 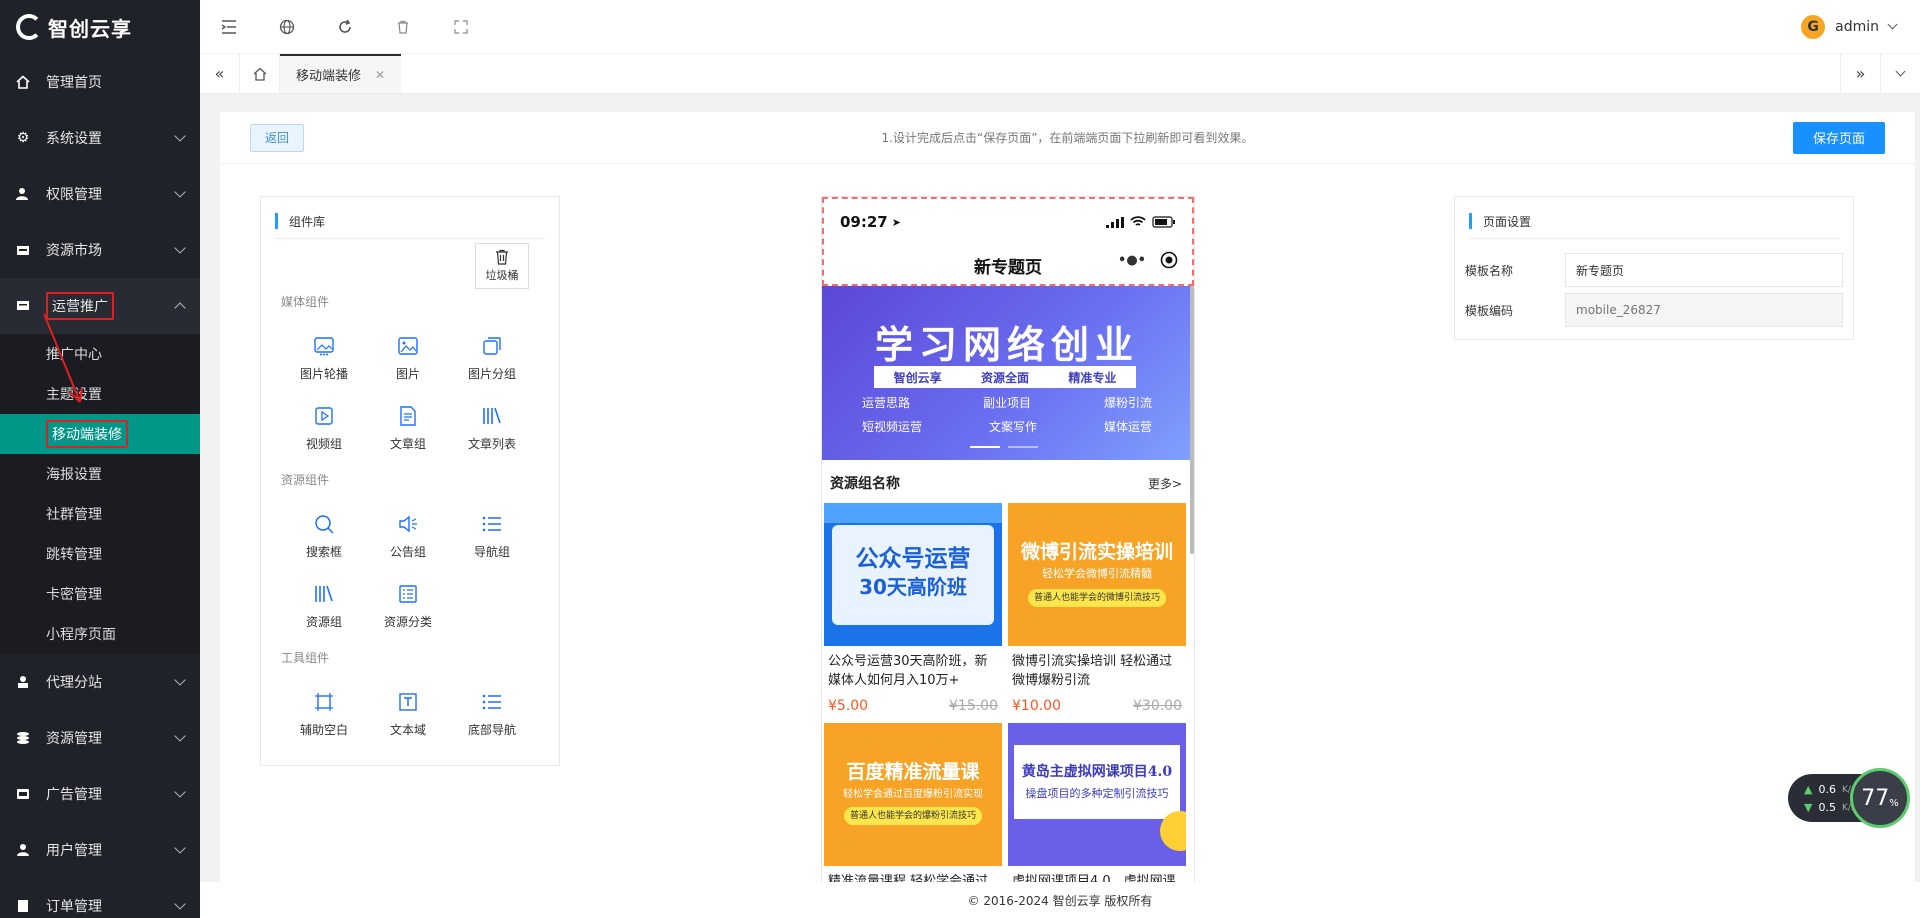 What do you see at coordinates (100, 594) in the screenshot?
I see `sub-item-card-keys: 卡密管理` at bounding box center [100, 594].